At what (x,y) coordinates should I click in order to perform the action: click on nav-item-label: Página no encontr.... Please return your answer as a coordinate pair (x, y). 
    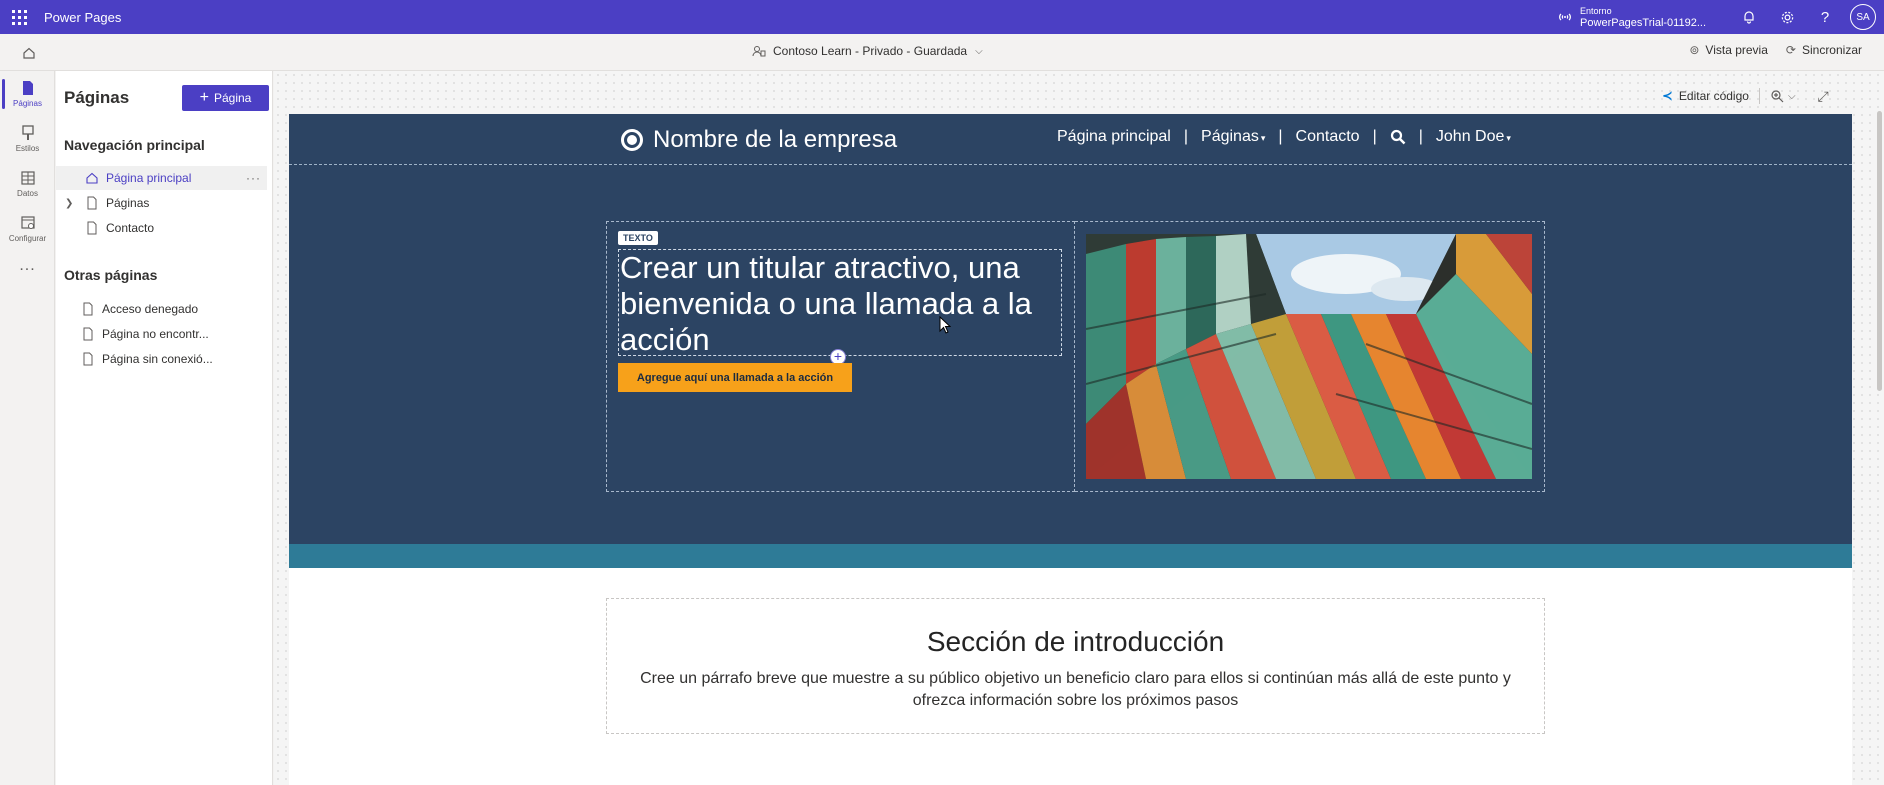
    Looking at the image, I should click on (155, 334).